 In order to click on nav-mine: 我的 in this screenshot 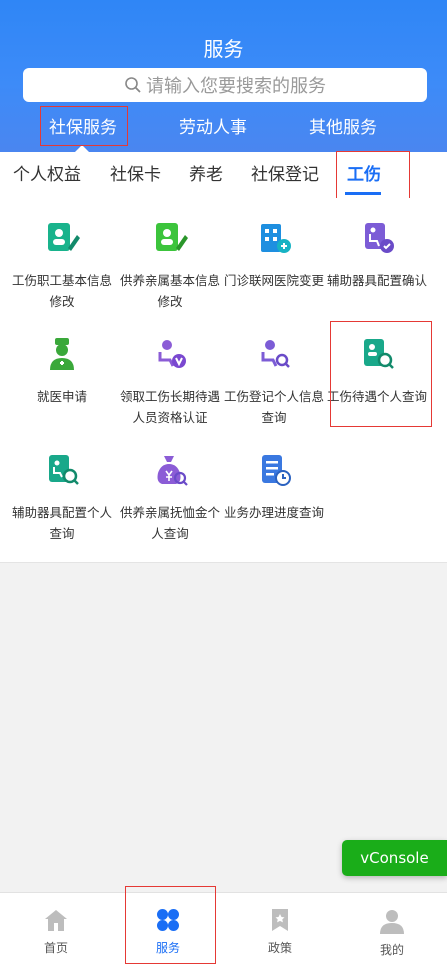, I will do `click(391, 930)`.